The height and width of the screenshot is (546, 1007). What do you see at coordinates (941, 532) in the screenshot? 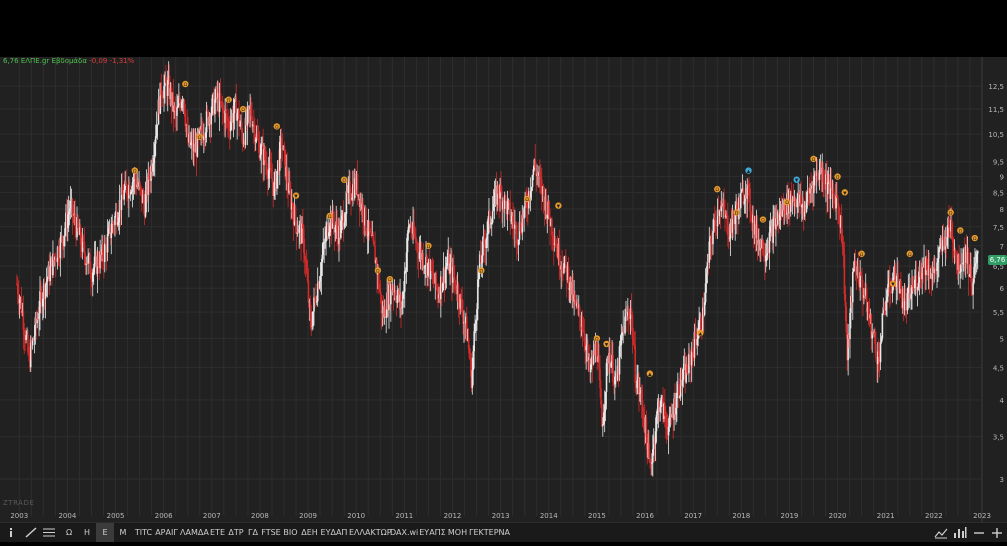
I see `chart-type-icon` at bounding box center [941, 532].